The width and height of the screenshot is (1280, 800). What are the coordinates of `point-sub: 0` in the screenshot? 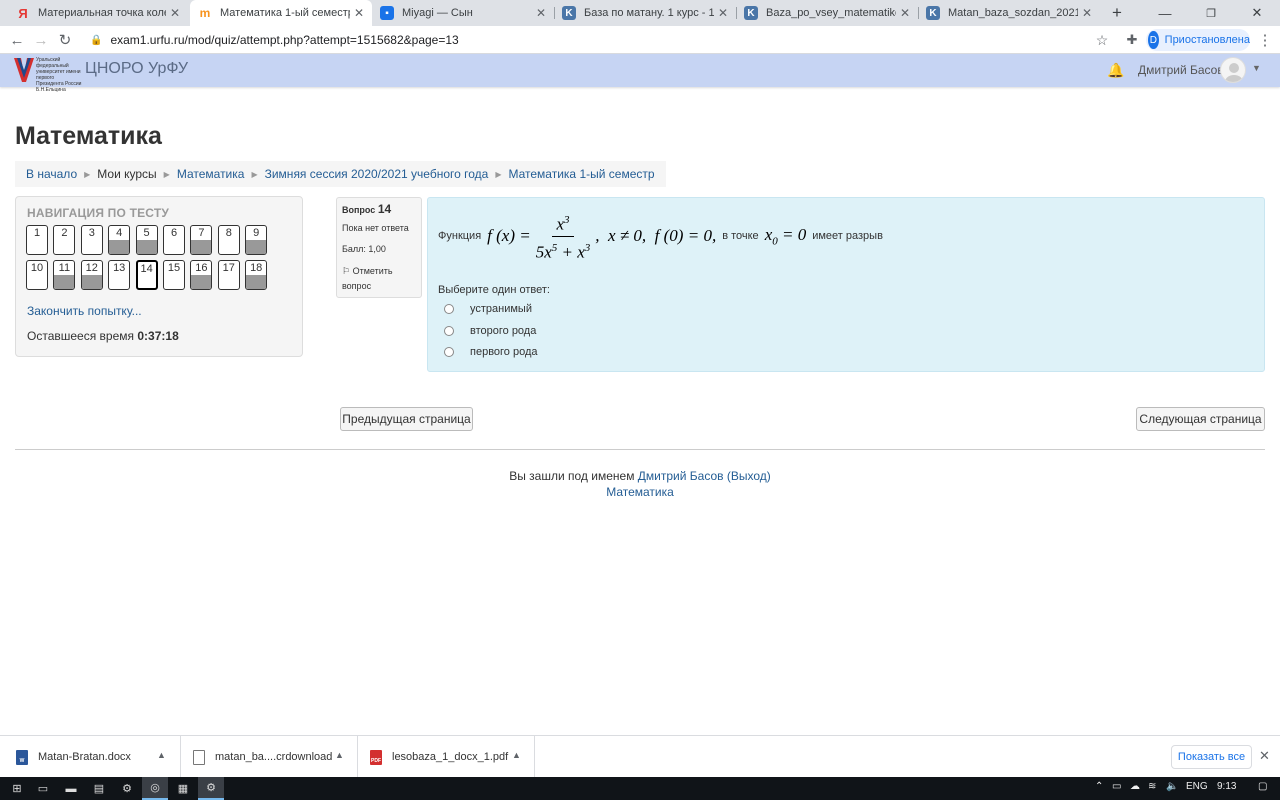 It's located at (775, 241).